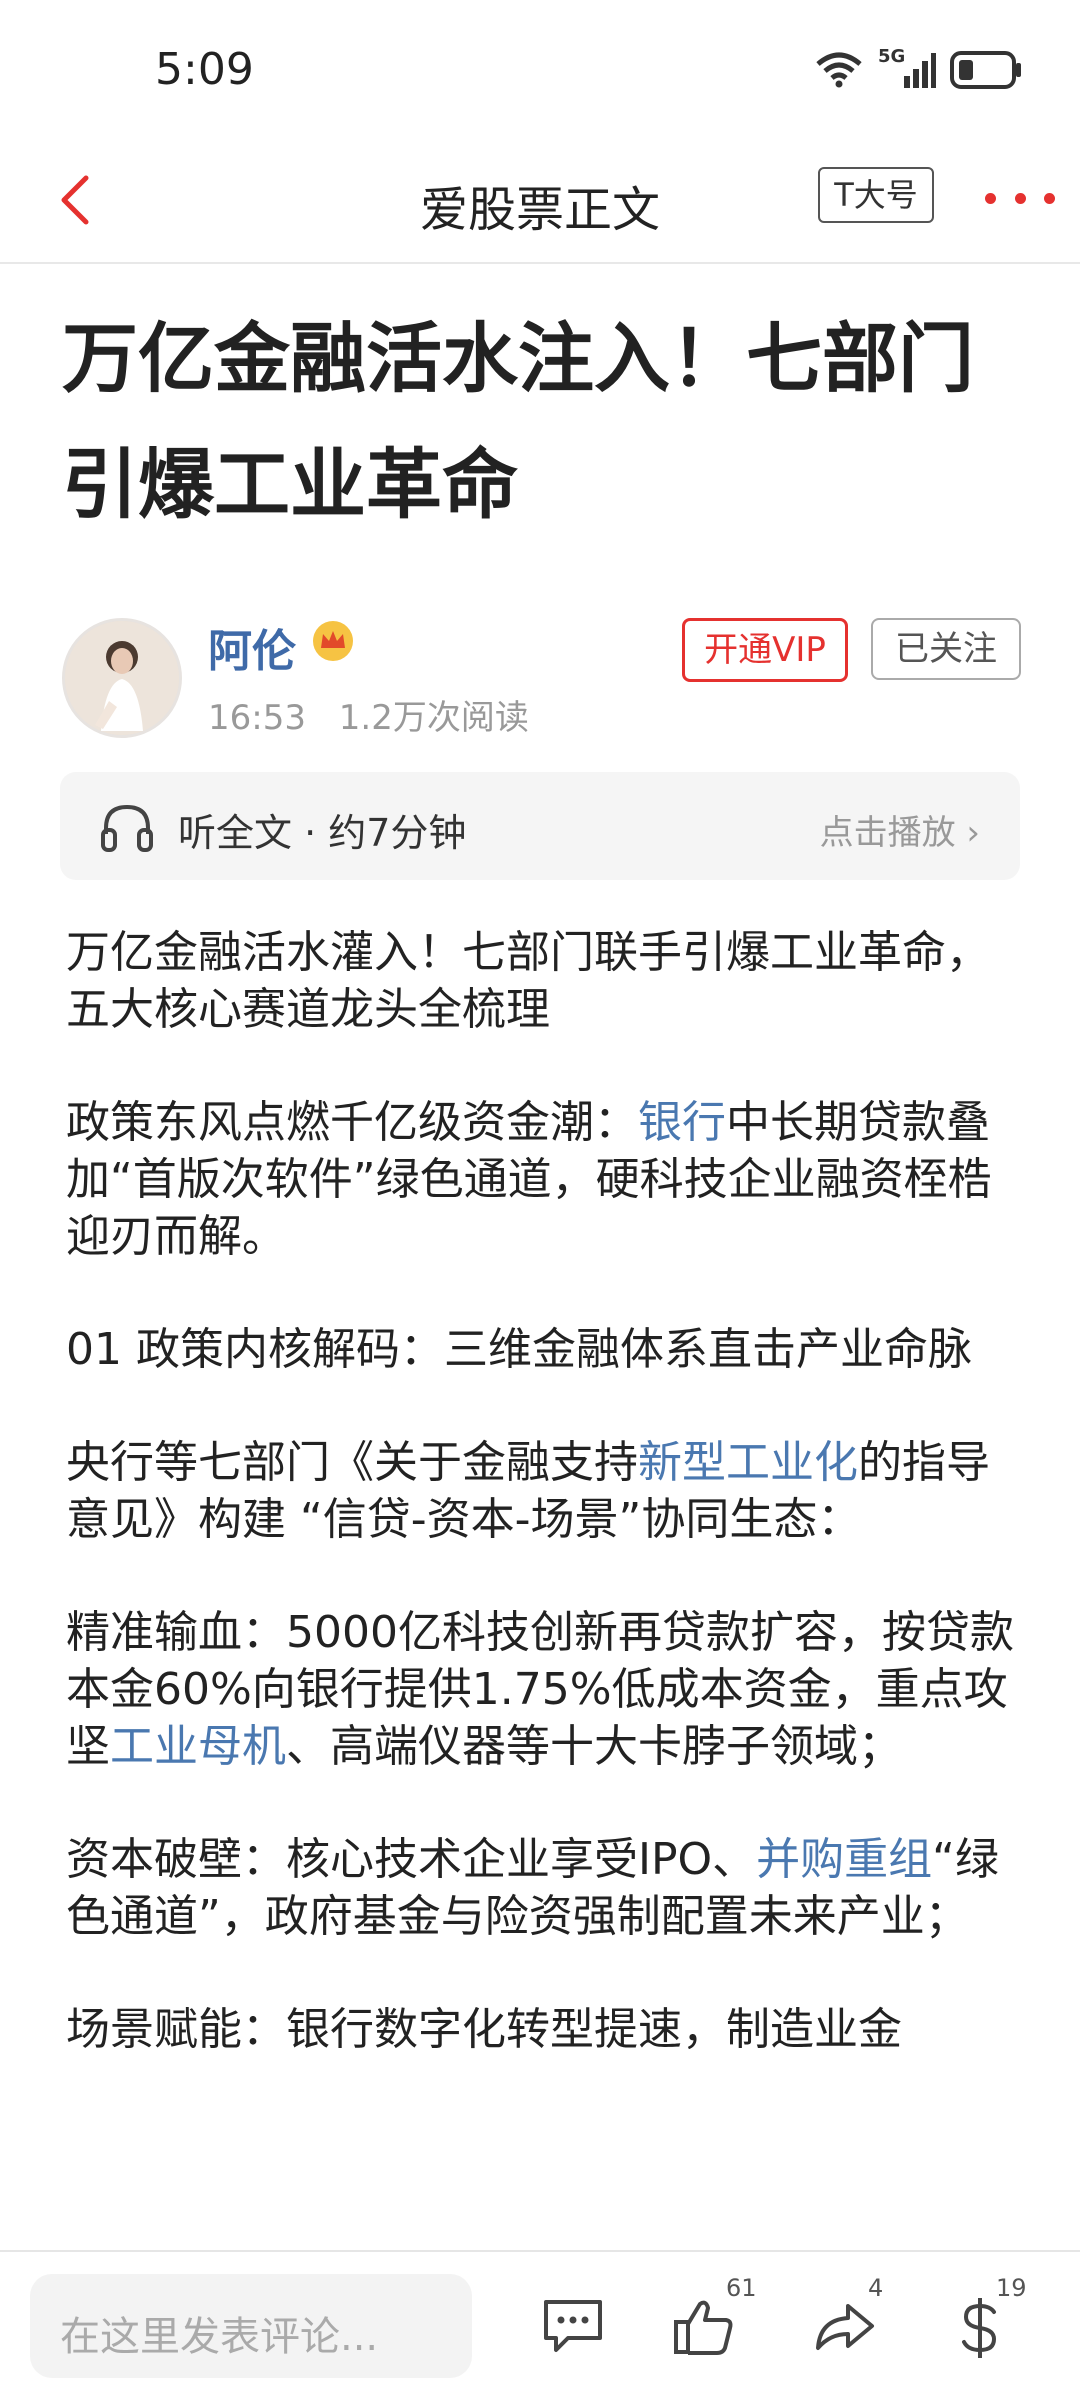 The height and width of the screenshot is (2402, 1080). What do you see at coordinates (900, 829) in the screenshot?
I see `play-button: 点击播放 ›` at bounding box center [900, 829].